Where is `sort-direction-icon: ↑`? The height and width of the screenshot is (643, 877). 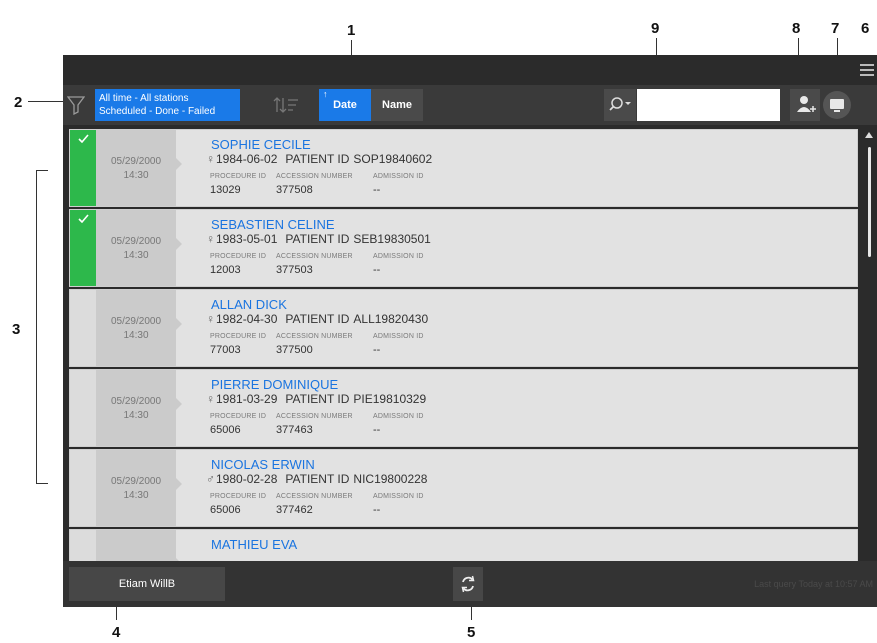
sort-direction-icon: ↑ is located at coordinates (325, 94).